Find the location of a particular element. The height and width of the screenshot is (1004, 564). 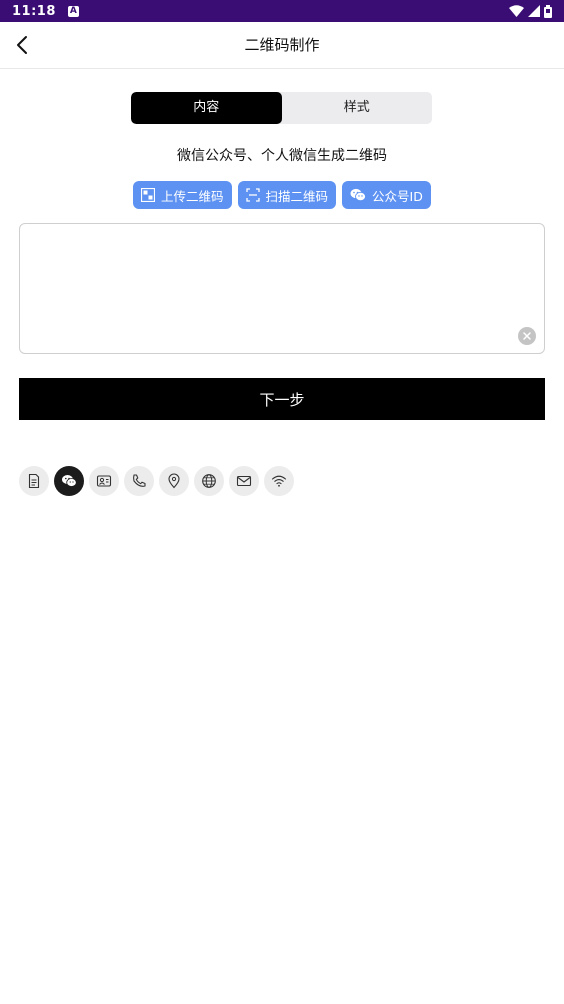

content-input is located at coordinates (282, 288).